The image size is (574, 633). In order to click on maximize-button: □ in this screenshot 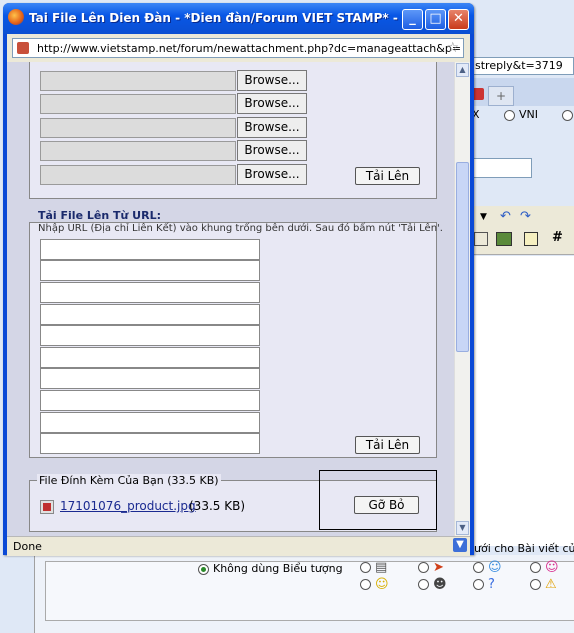, I will do `click(435, 19)`.